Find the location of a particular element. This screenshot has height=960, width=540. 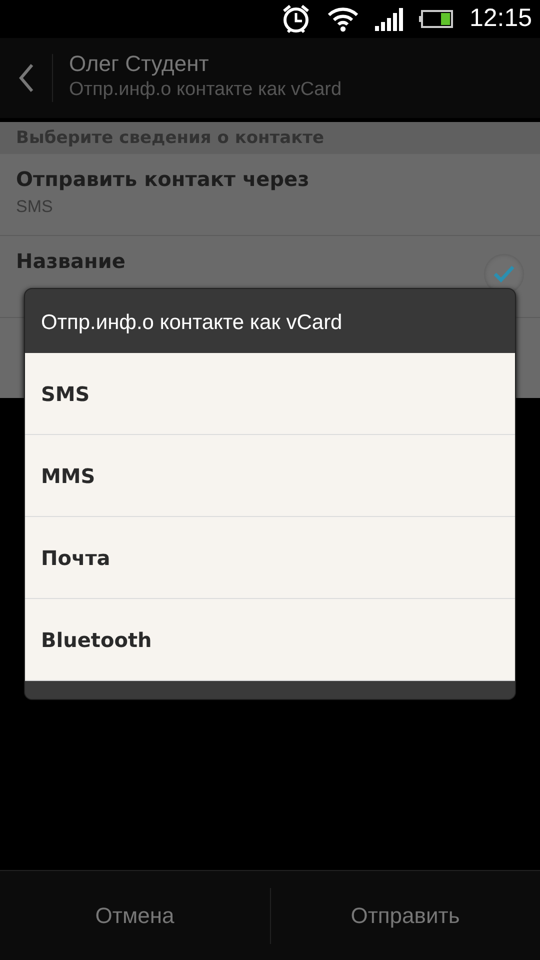

dialog-option: Почта is located at coordinates (270, 558).